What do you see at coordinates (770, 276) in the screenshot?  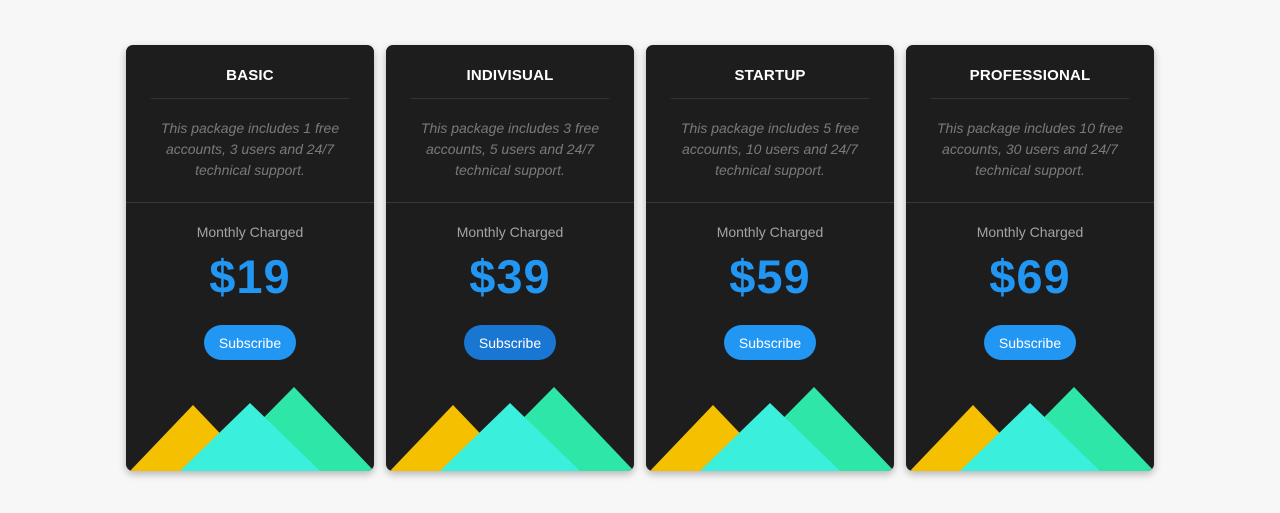 I see `plan-price: $59` at bounding box center [770, 276].